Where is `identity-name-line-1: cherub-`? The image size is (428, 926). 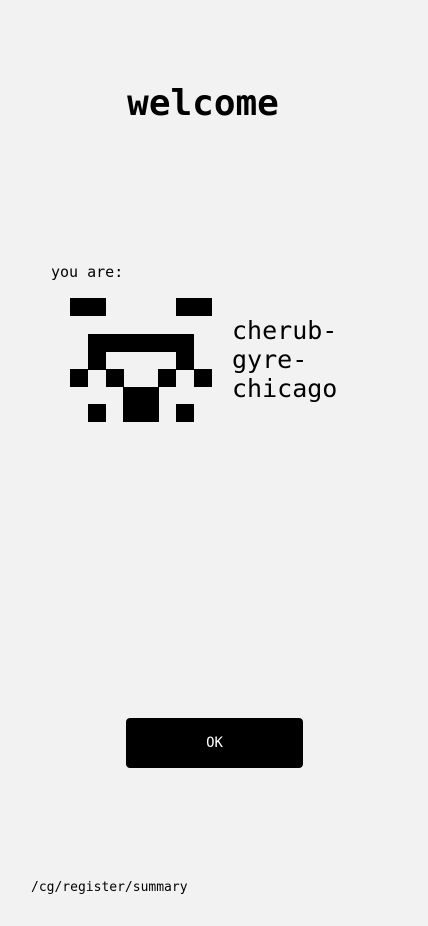 identity-name-line-1: cherub- is located at coordinates (285, 330).